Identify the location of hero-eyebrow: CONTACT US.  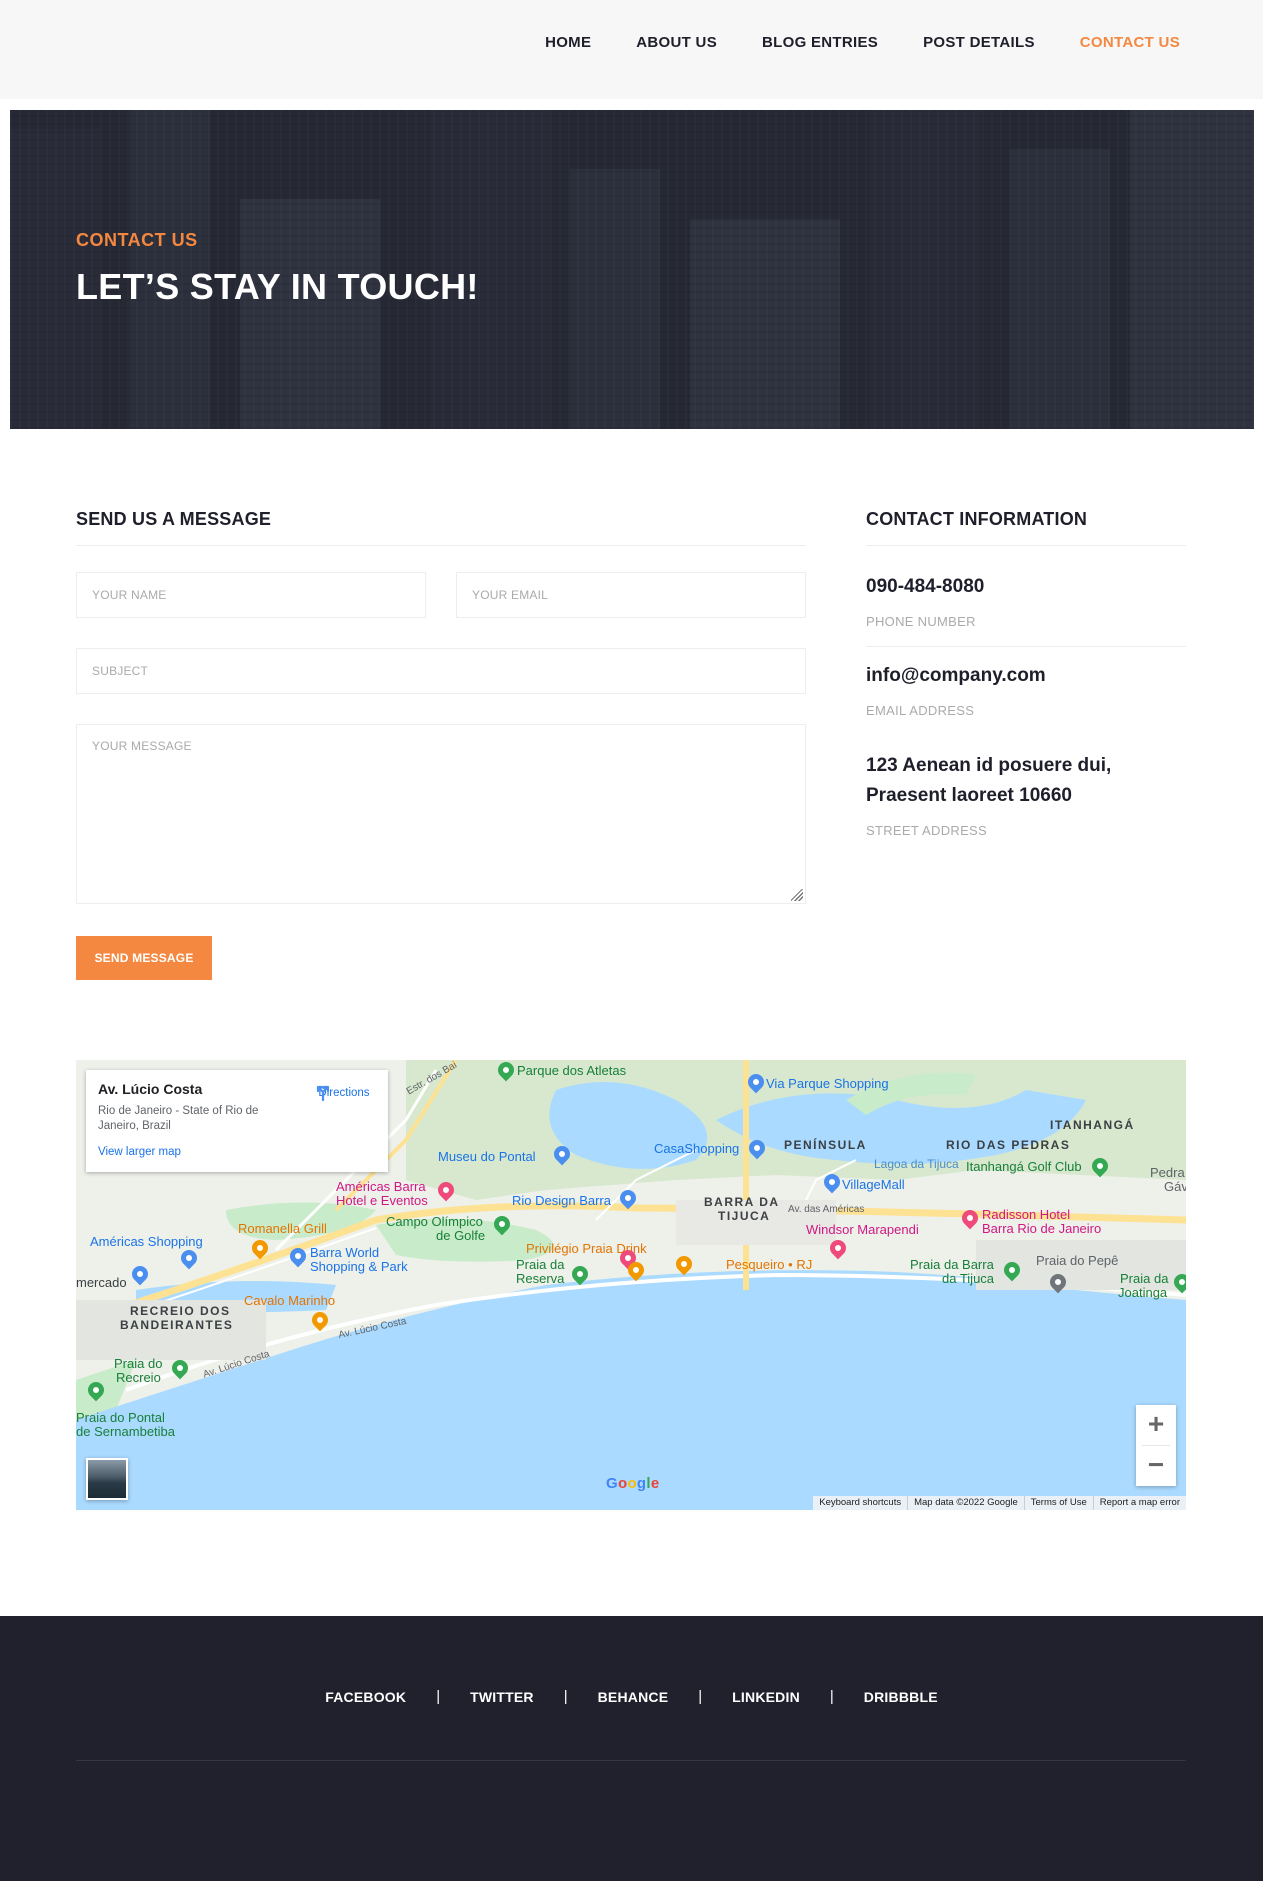
(137, 240).